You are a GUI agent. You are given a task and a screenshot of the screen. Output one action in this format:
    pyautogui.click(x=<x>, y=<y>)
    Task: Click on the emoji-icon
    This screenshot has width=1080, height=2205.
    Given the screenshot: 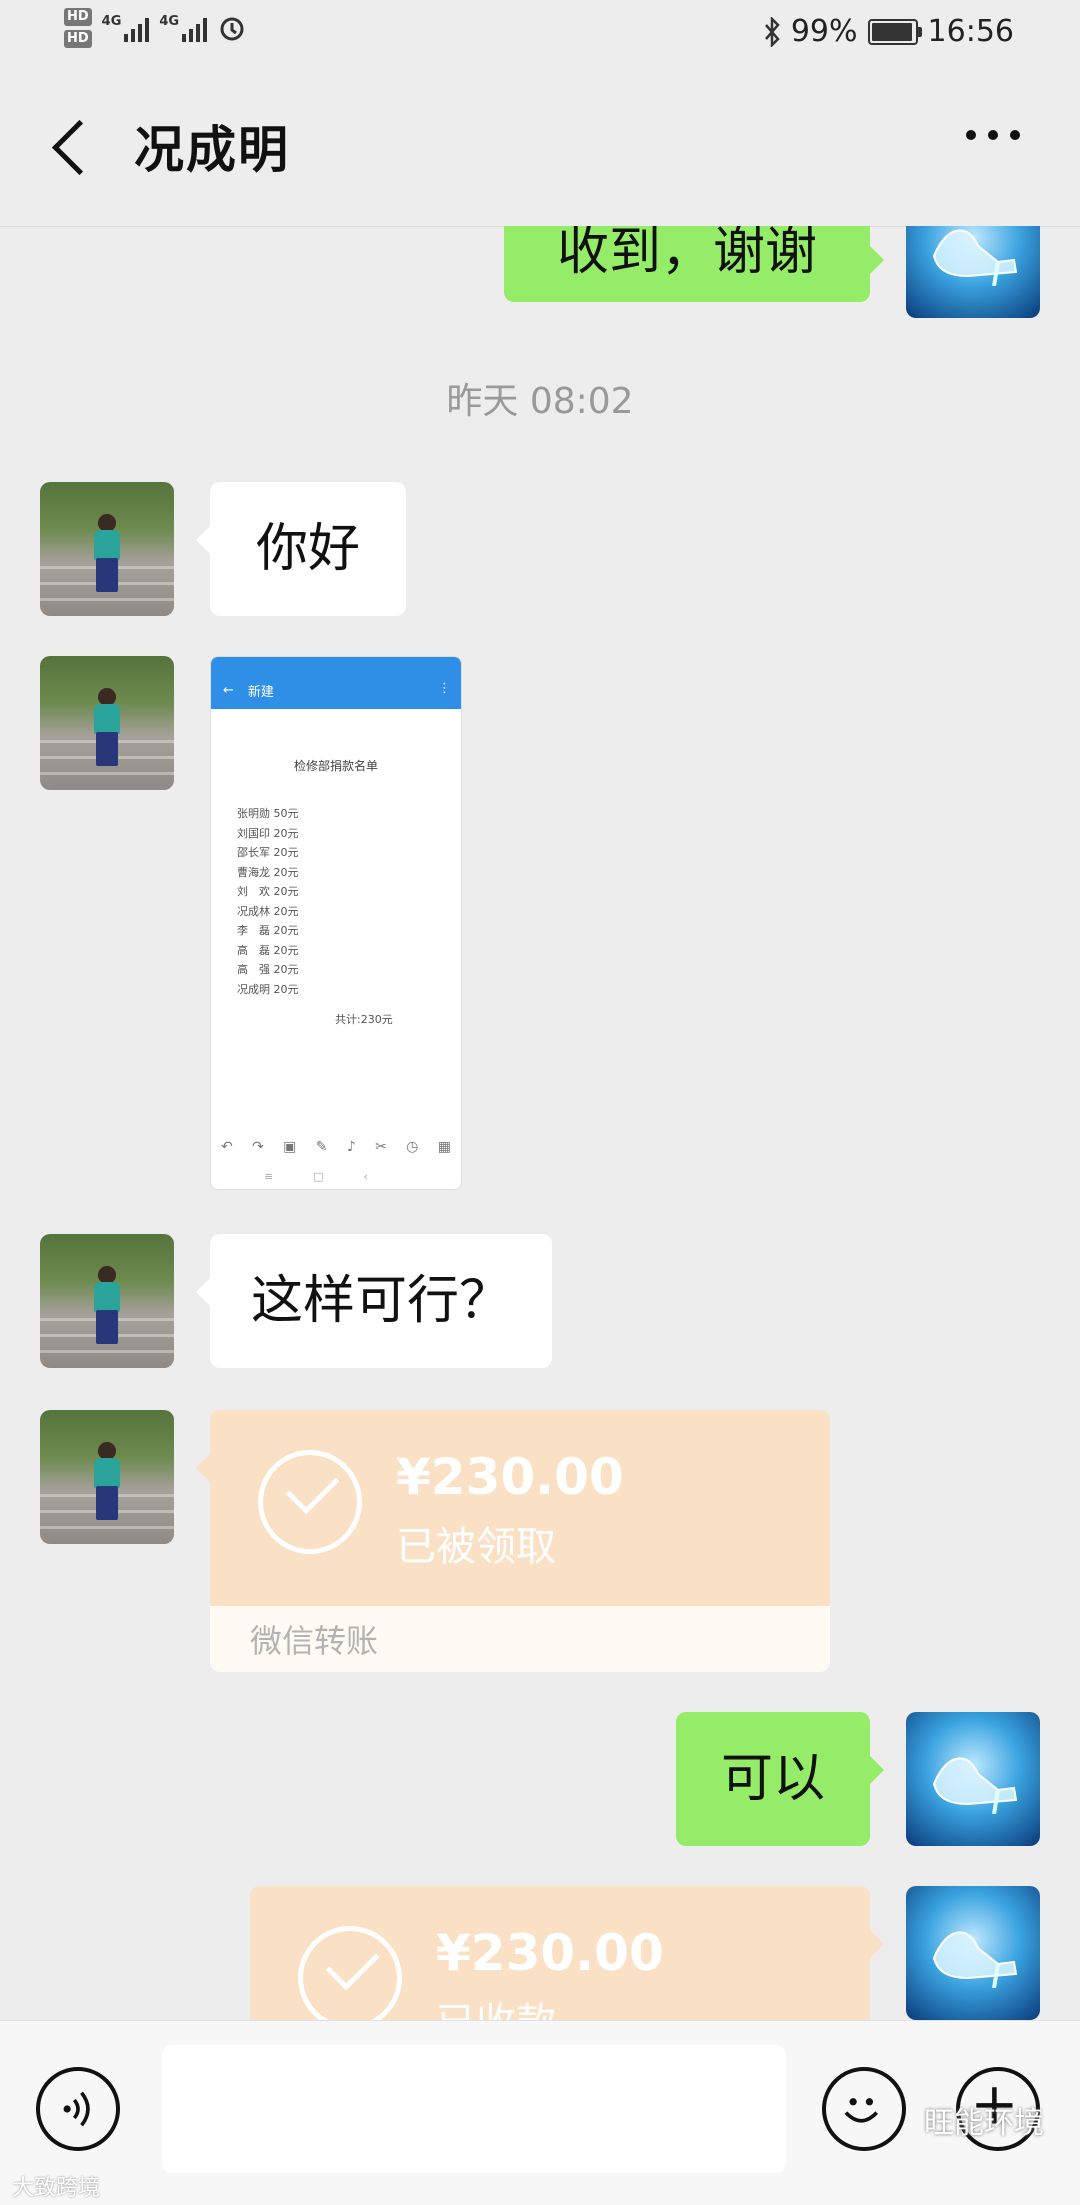 What is the action you would take?
    pyautogui.click(x=864, y=2109)
    